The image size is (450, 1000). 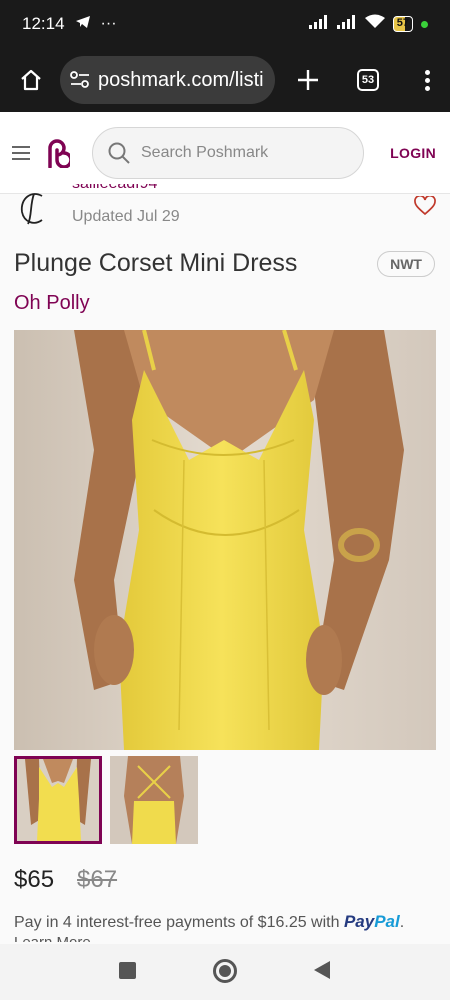 What do you see at coordinates (52, 938) in the screenshot?
I see `learn-more-link: Learn More` at bounding box center [52, 938].